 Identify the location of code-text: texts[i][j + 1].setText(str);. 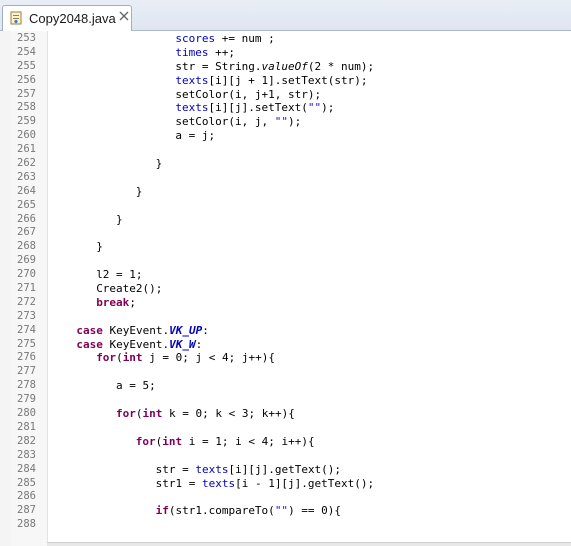
(208, 81).